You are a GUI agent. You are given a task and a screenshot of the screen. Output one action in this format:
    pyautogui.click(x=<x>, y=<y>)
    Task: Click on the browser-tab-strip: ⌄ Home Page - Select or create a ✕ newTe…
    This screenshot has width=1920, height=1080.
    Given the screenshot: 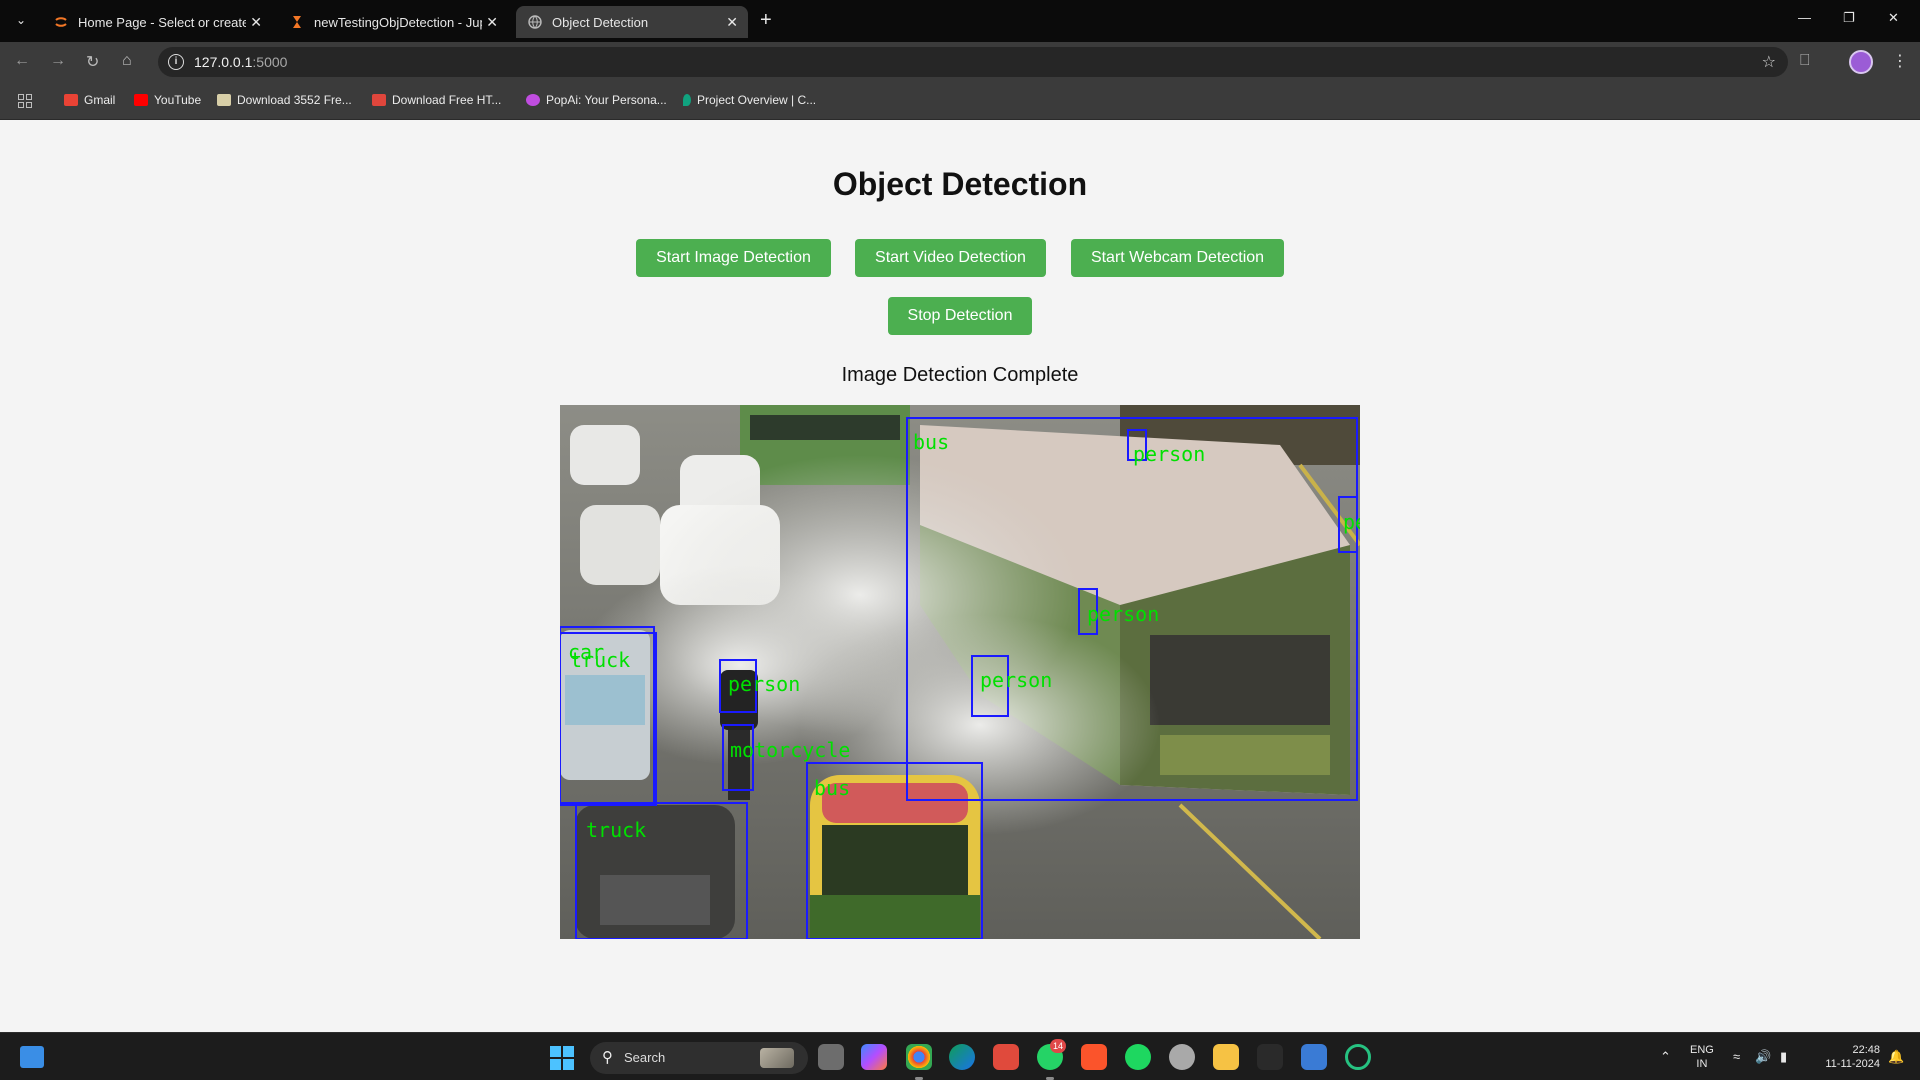 What is the action you would take?
    pyautogui.click(x=960, y=21)
    